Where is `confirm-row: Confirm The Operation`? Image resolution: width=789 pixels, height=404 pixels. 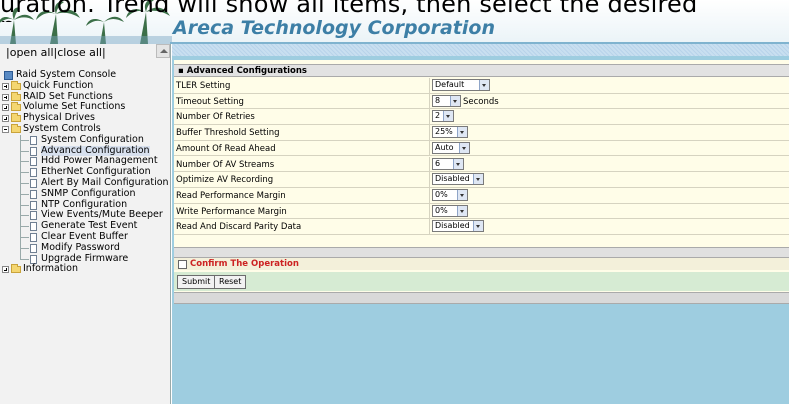 confirm-row: Confirm The Operation is located at coordinates (481, 264).